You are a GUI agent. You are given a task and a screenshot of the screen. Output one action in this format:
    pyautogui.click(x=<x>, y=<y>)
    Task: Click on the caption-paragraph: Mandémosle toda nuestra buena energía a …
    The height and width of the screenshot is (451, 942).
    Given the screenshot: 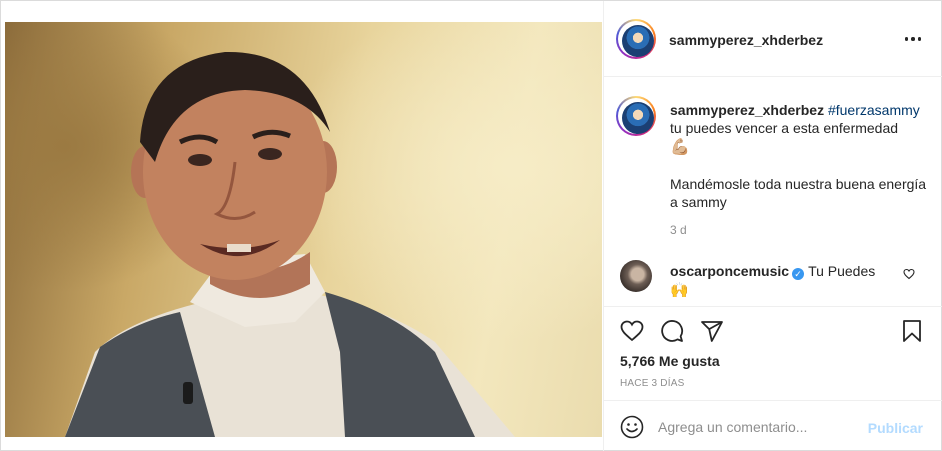 What is the action you would take?
    pyautogui.click(x=798, y=193)
    